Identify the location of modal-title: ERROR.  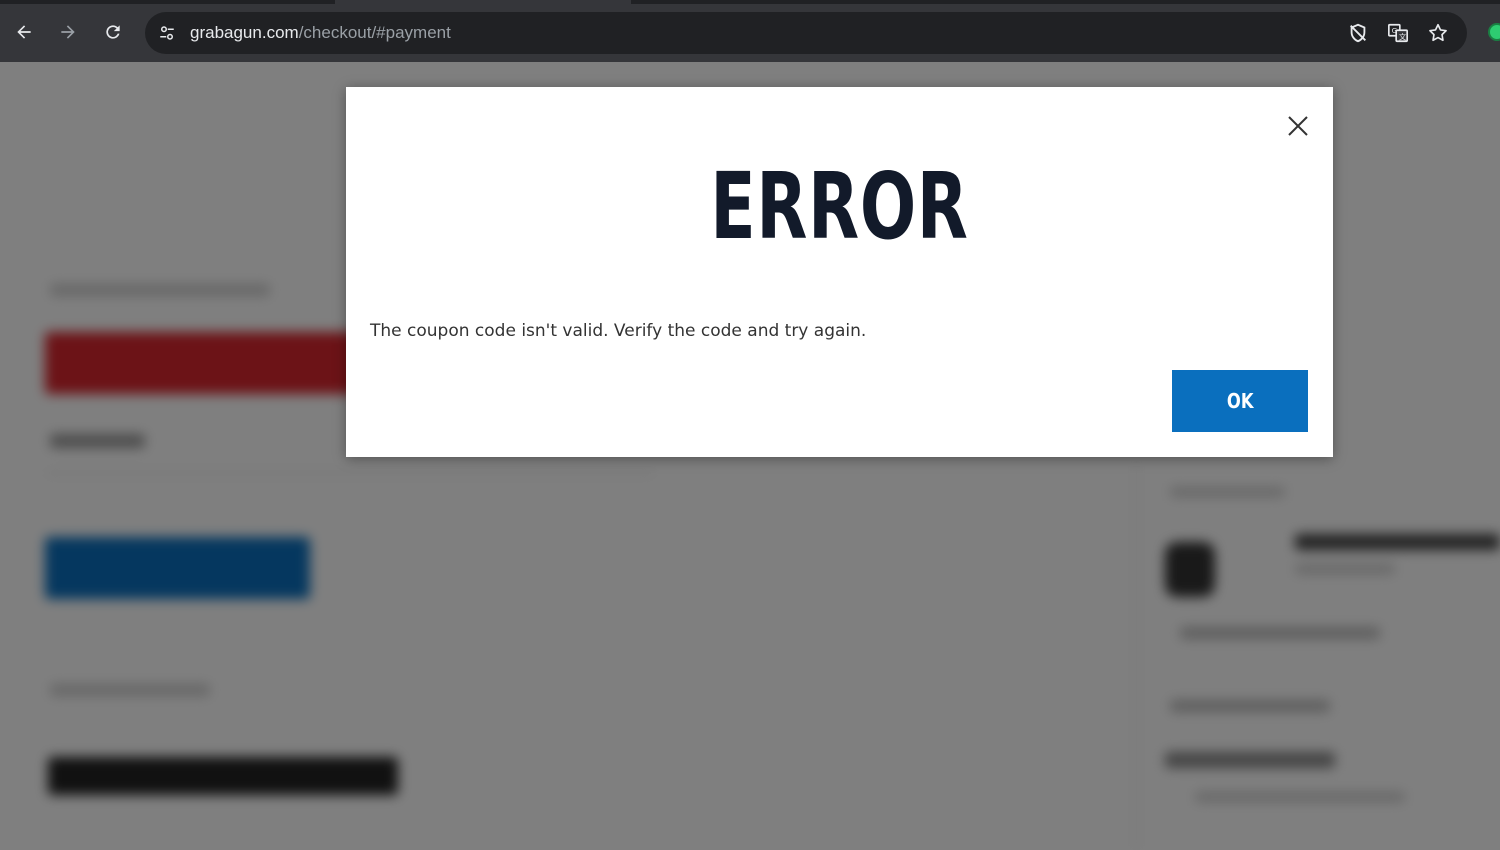
(839, 206).